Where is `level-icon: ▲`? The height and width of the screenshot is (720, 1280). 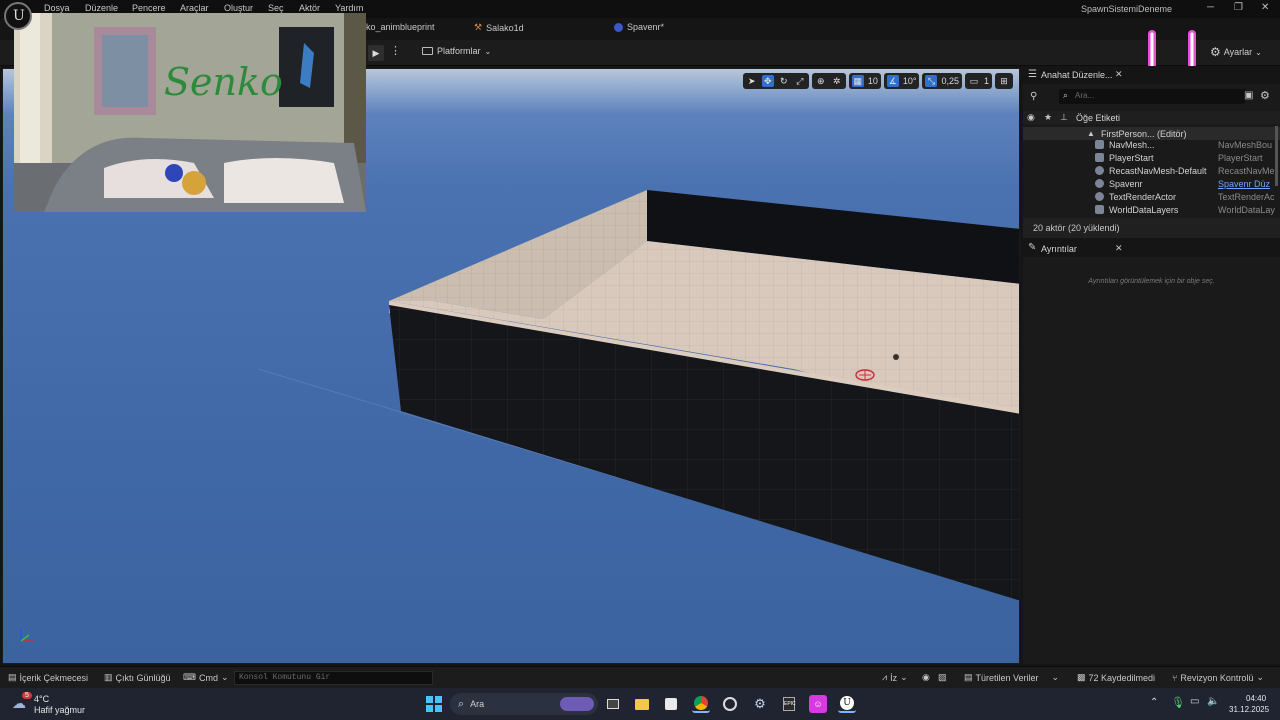 level-icon: ▲ is located at coordinates (1091, 133).